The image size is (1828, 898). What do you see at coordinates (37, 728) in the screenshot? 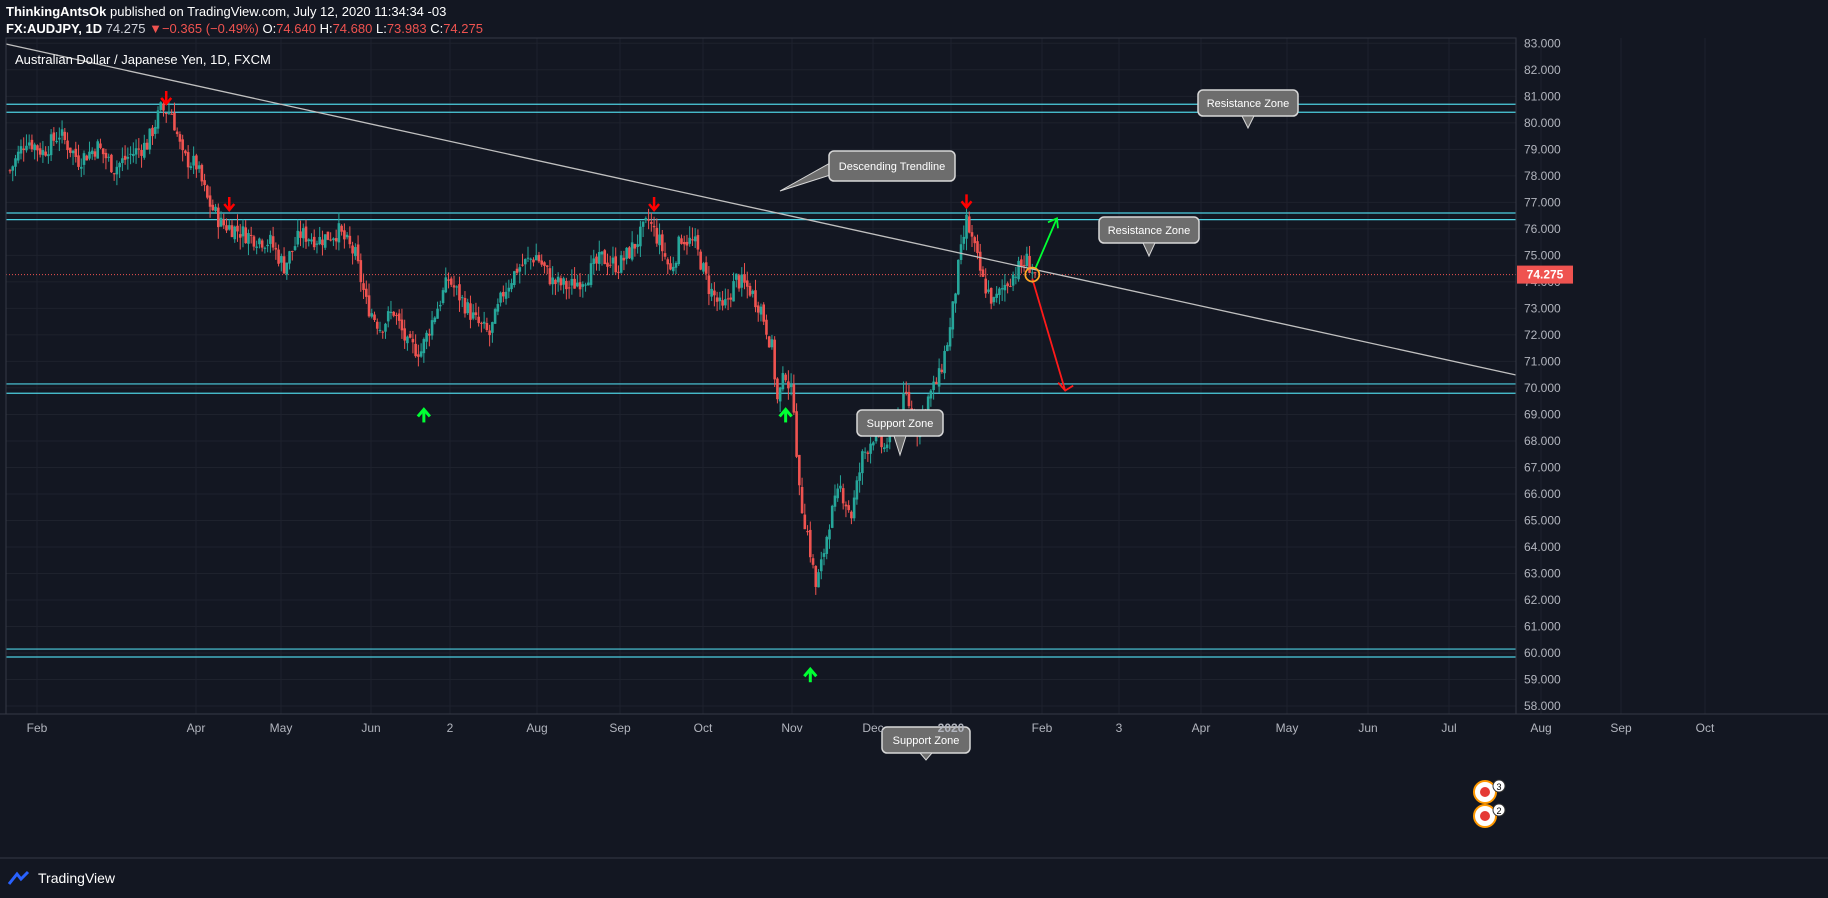
I see `x-tick-label: Feb` at bounding box center [37, 728].